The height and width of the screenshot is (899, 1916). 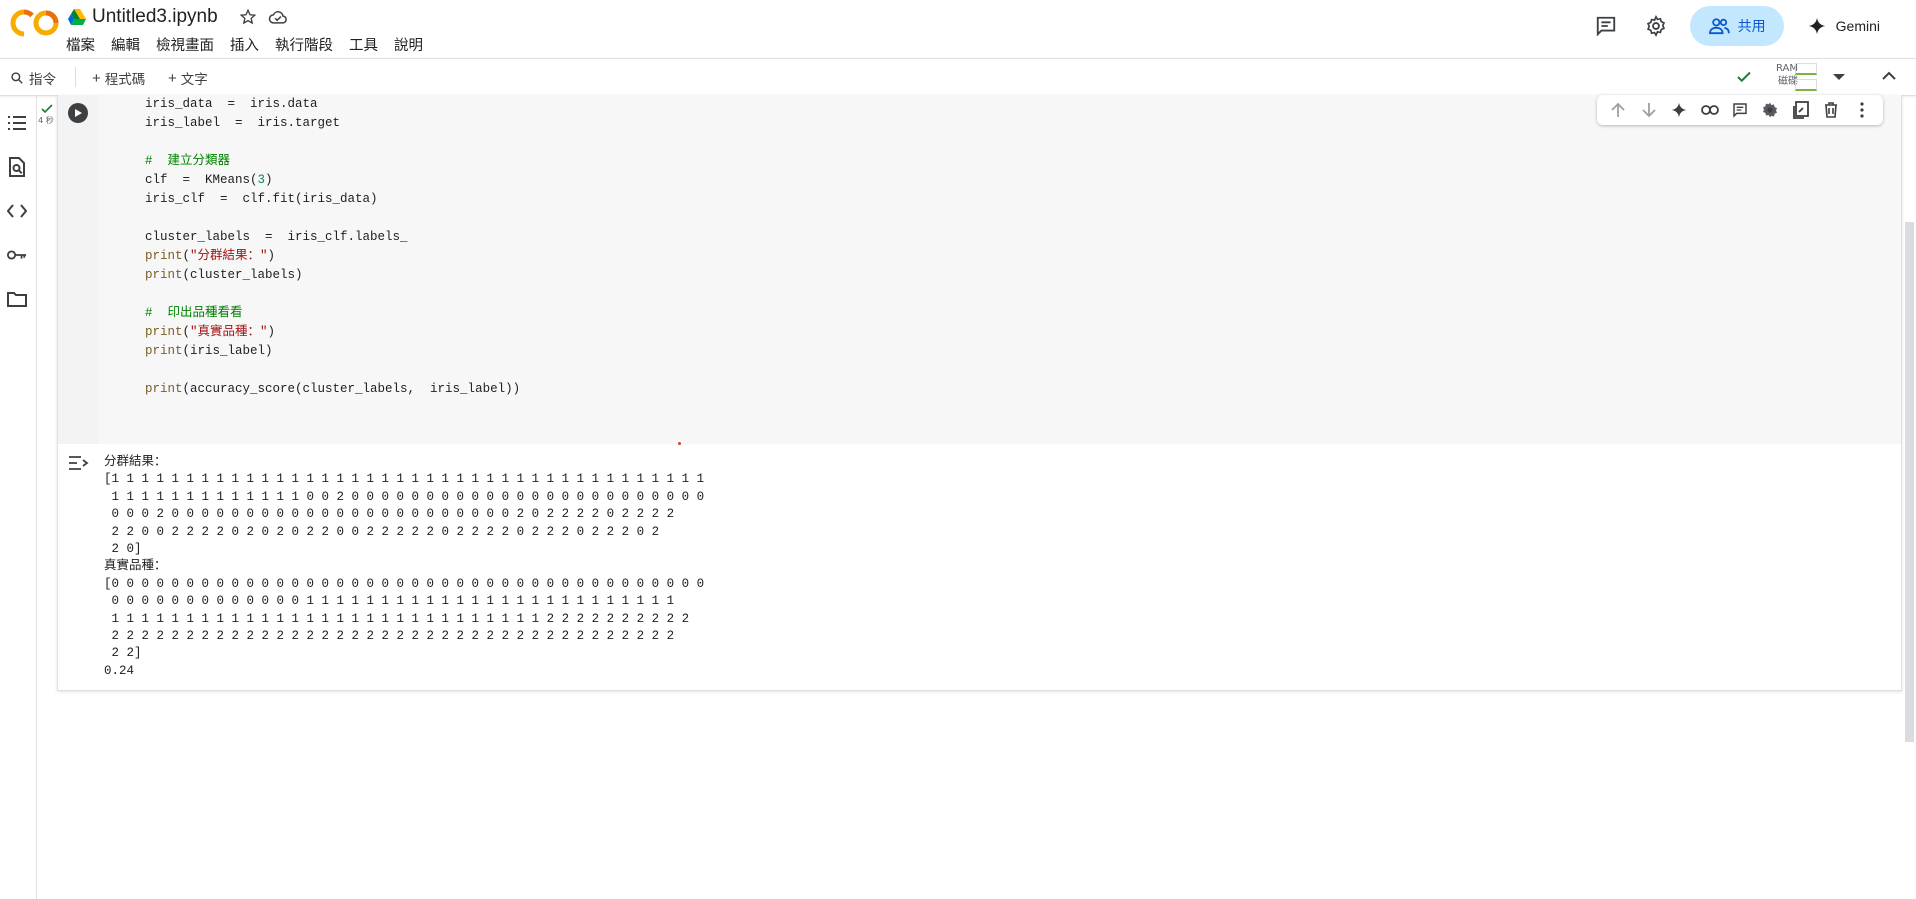 What do you see at coordinates (118, 78) in the screenshot?
I see `add-code-button: + 程式碼` at bounding box center [118, 78].